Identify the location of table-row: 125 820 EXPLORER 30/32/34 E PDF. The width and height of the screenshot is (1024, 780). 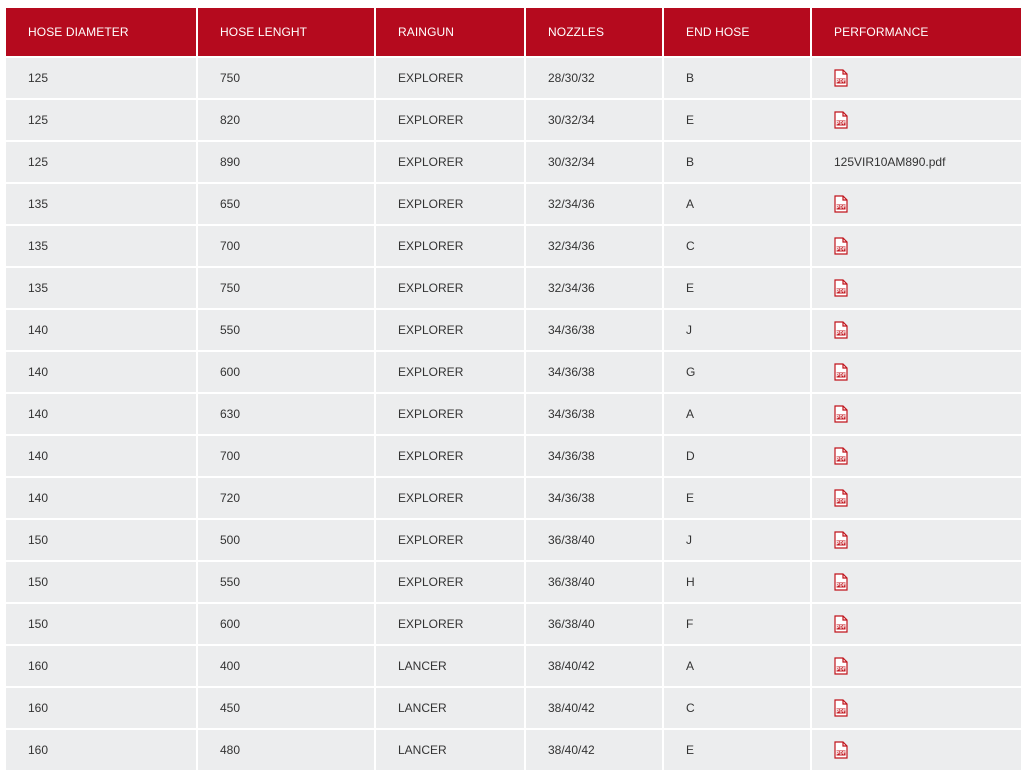
(513, 120).